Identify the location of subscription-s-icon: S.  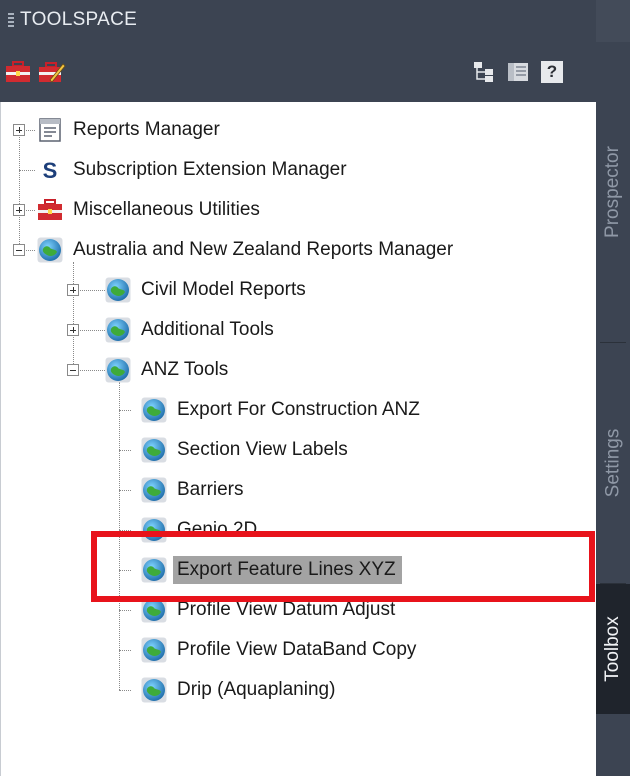
(50, 170).